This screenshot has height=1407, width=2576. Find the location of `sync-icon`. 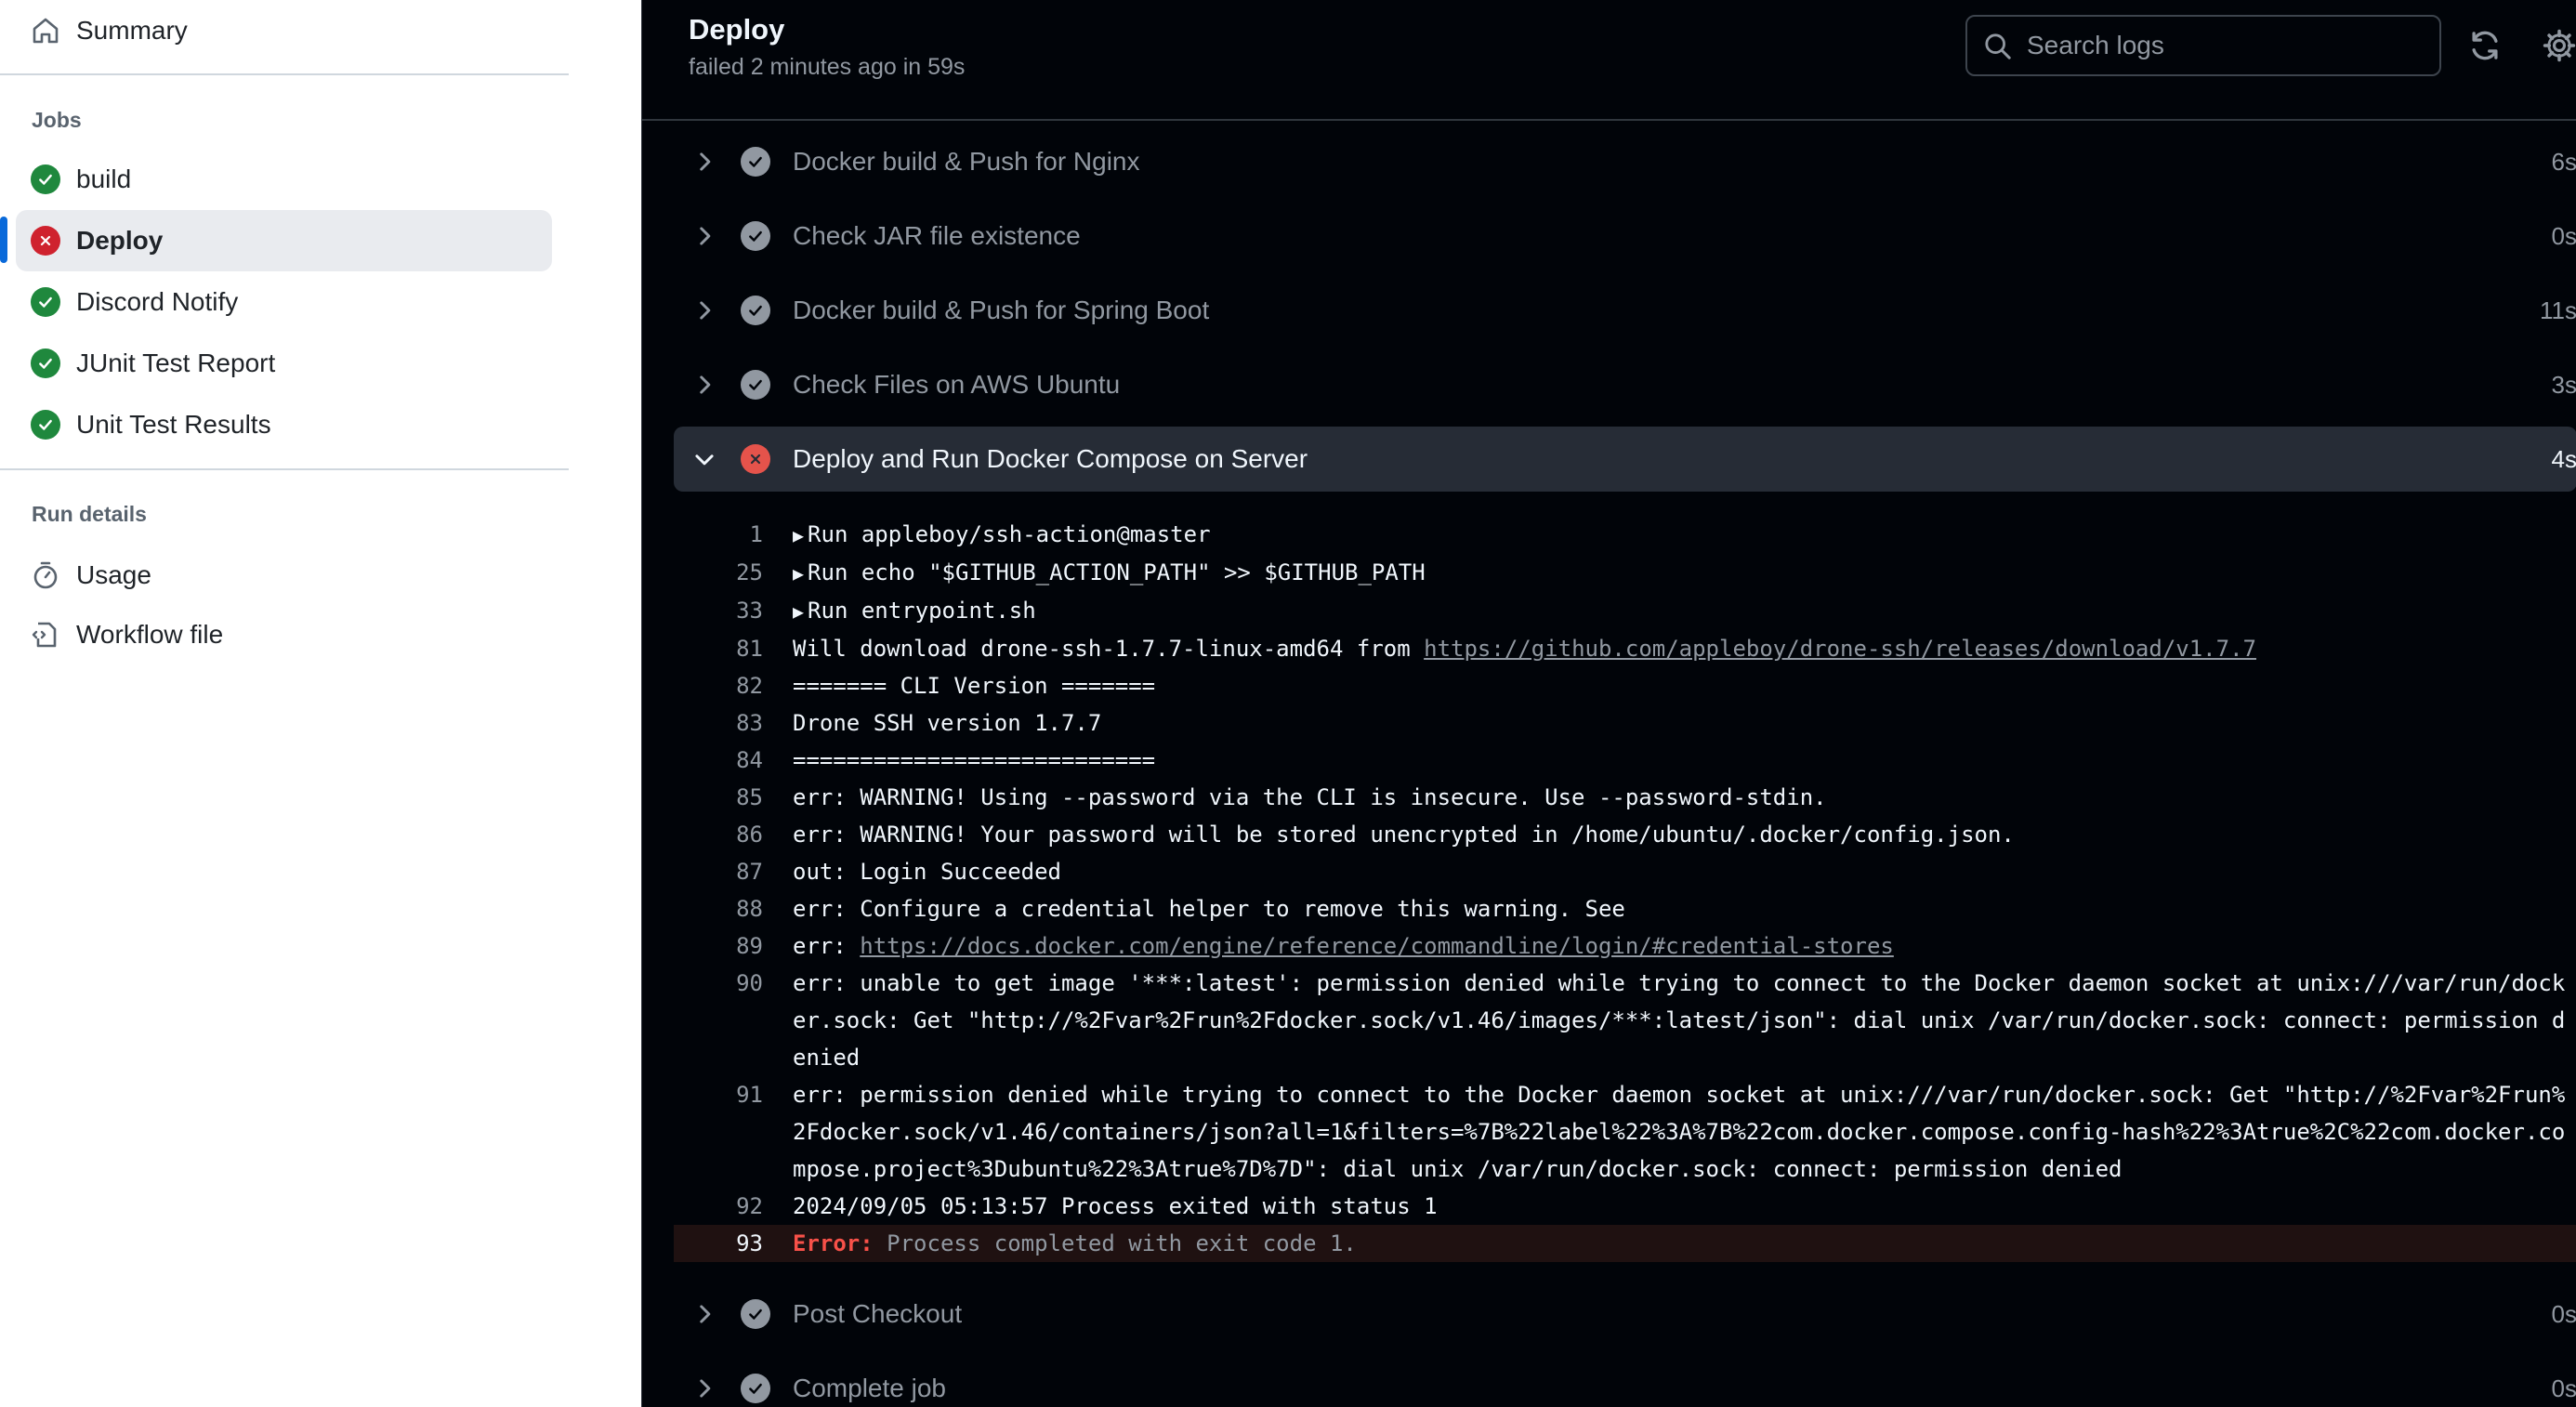

sync-icon is located at coordinates (2485, 45).